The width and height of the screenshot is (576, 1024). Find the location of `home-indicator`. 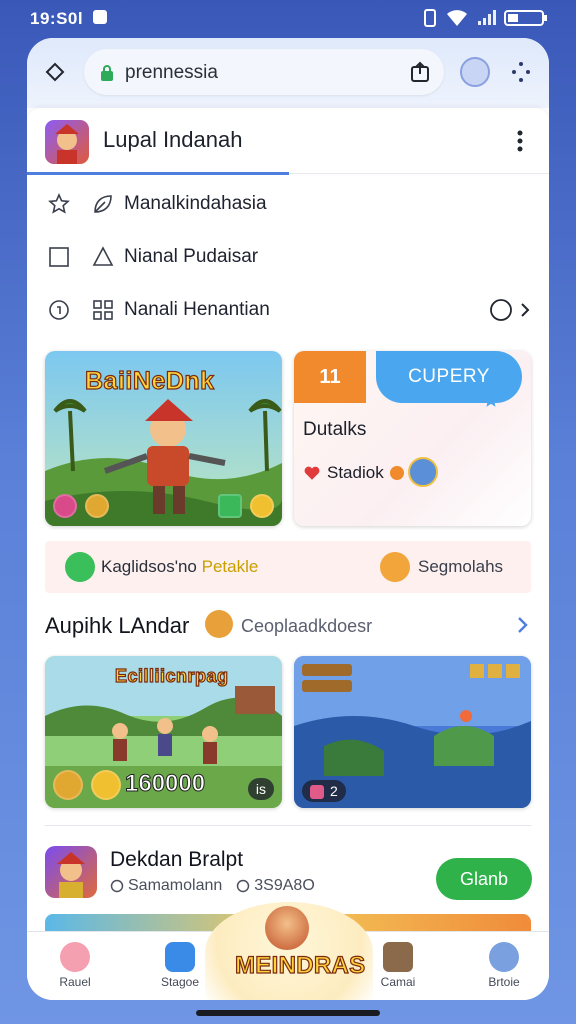

home-indicator is located at coordinates (288, 1013).